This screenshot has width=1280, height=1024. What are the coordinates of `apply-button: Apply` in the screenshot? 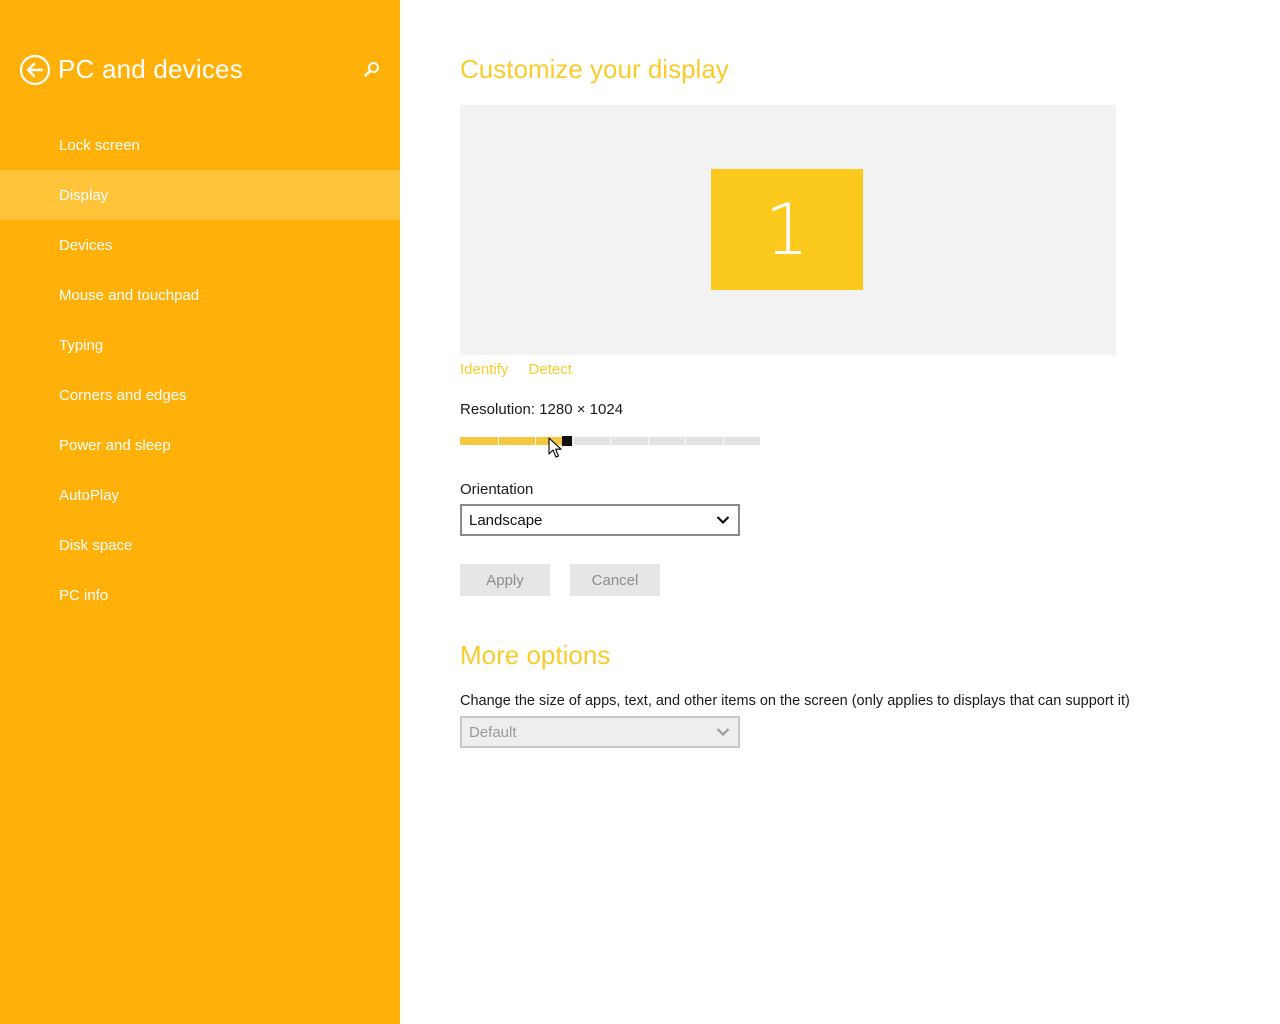 It's located at (505, 580).